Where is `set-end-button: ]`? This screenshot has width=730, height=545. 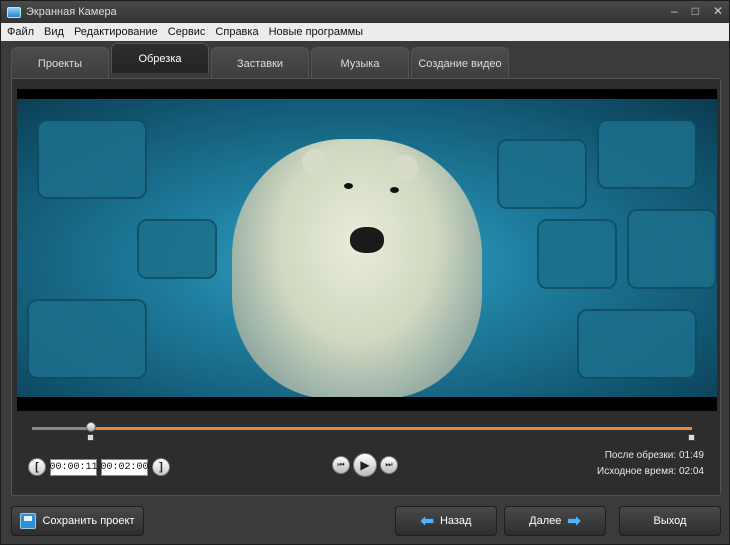 set-end-button: ] is located at coordinates (161, 467).